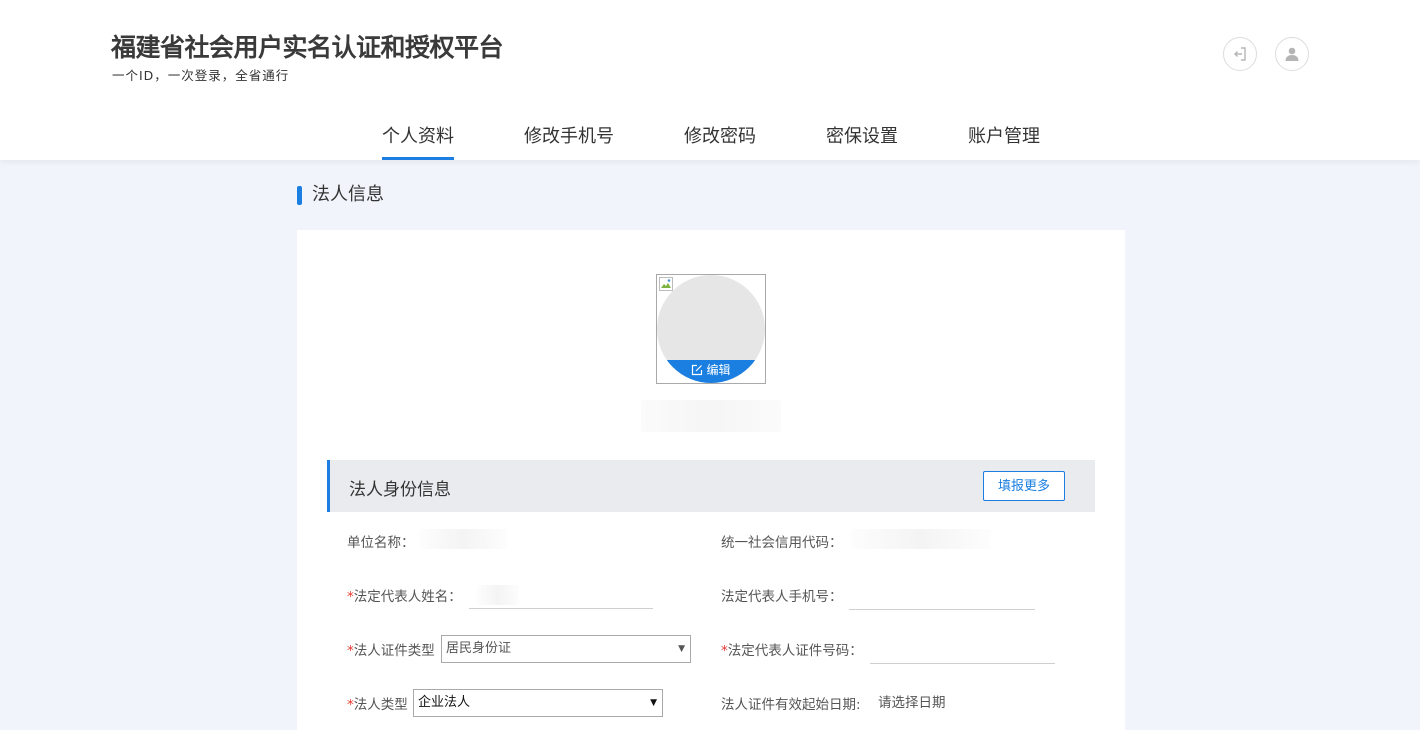  Describe the element at coordinates (921, 539) in the screenshot. I see `credit-code-value` at that location.